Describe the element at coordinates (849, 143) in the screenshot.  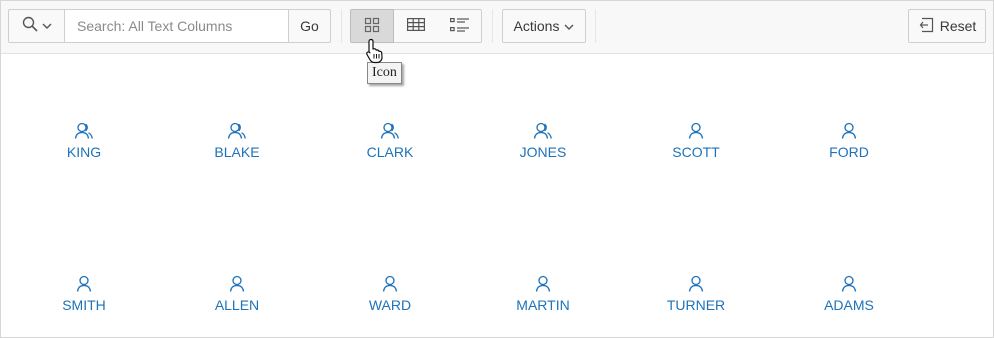
I see `icon-card: FORD` at that location.